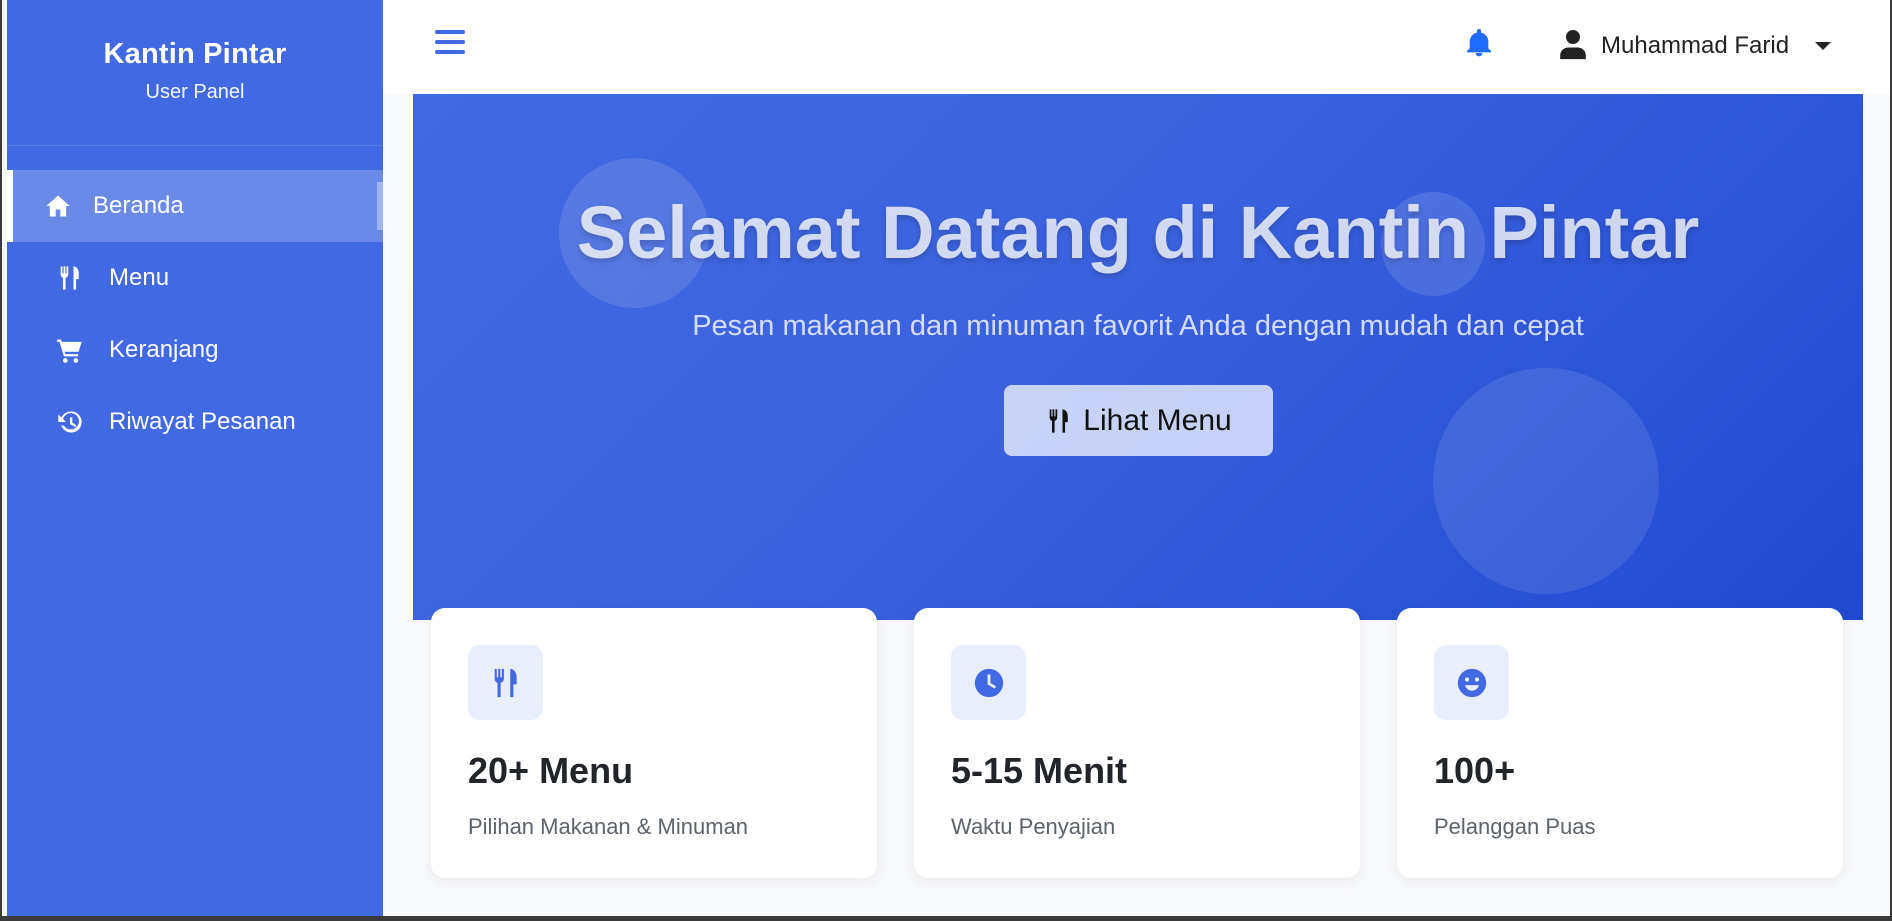 The width and height of the screenshot is (1892, 921). What do you see at coordinates (1471, 682) in the screenshot?
I see `smile-icon` at bounding box center [1471, 682].